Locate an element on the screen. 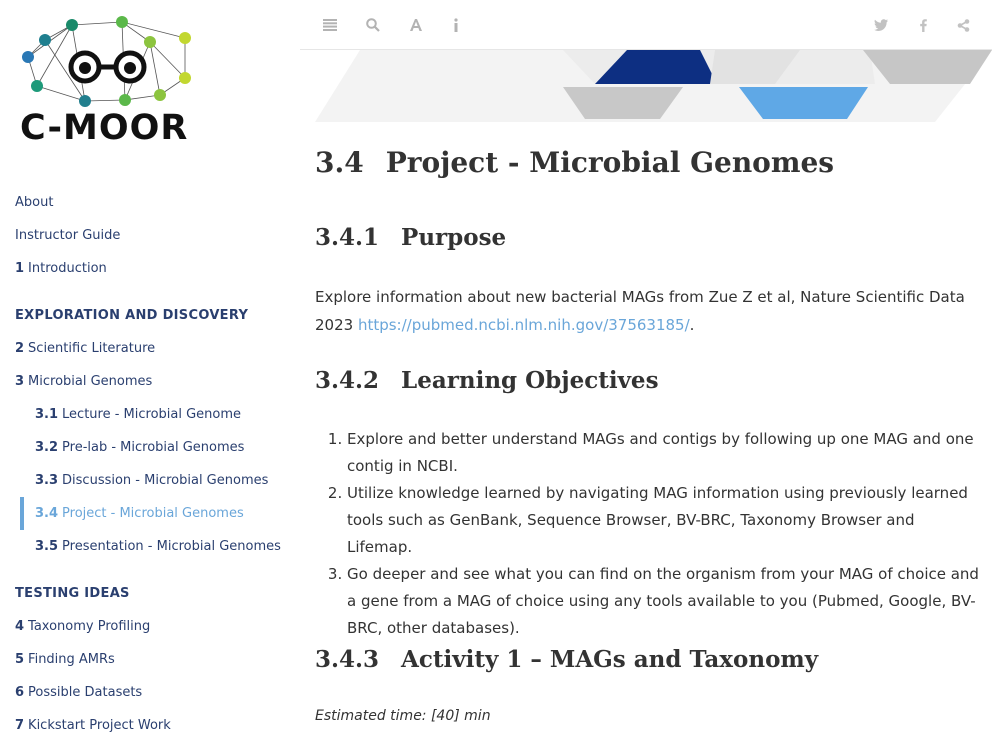 The height and width of the screenshot is (744, 992). nav-number: 3.2 is located at coordinates (47, 447).